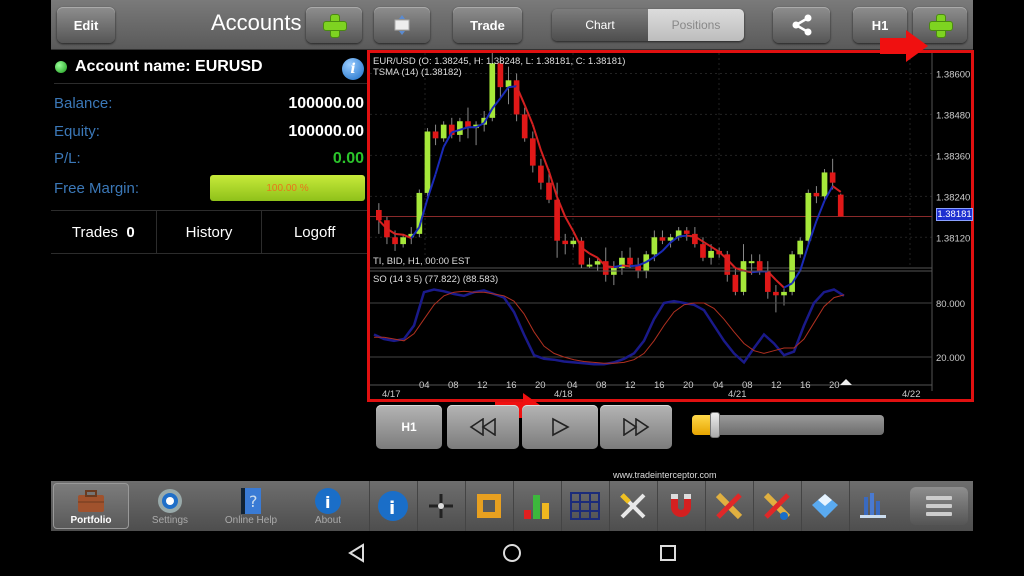 The image size is (1024, 576). I want to click on recents-icon, so click(668, 553).